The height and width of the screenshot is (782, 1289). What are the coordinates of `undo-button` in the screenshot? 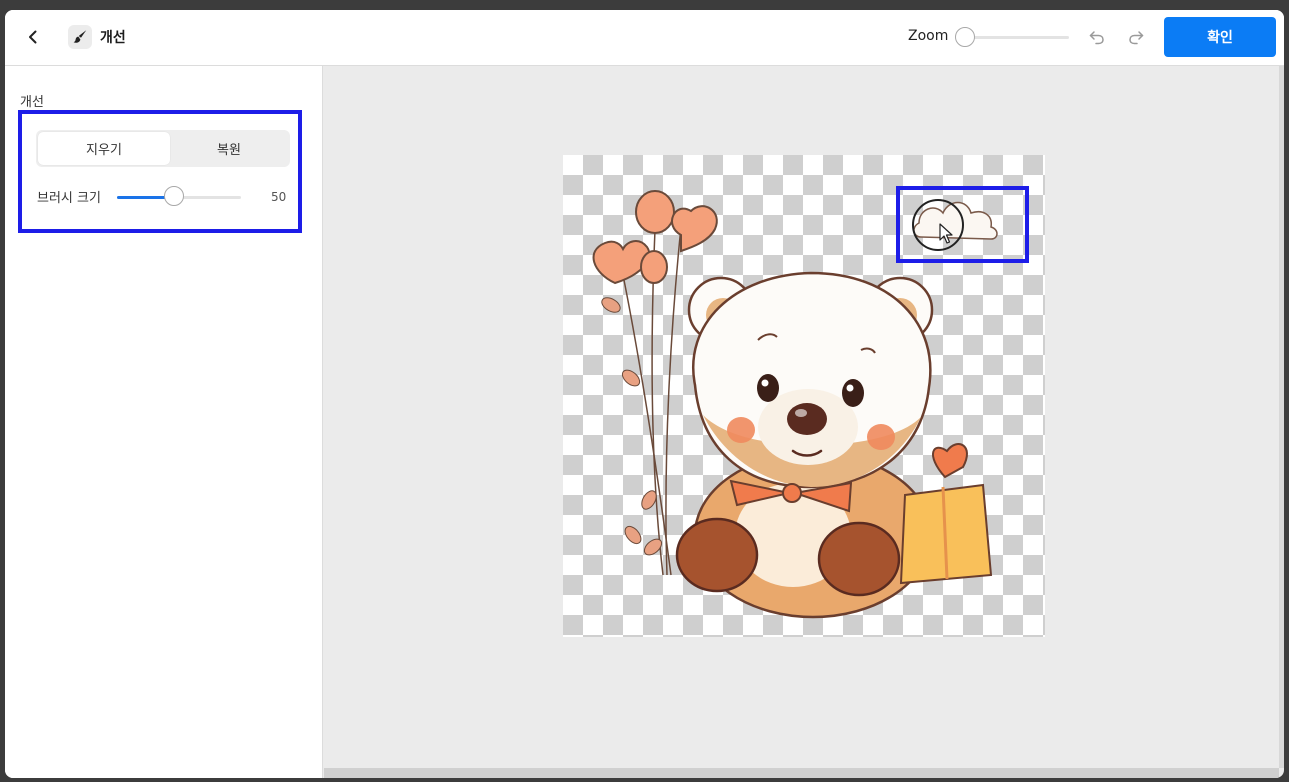 It's located at (1097, 37).